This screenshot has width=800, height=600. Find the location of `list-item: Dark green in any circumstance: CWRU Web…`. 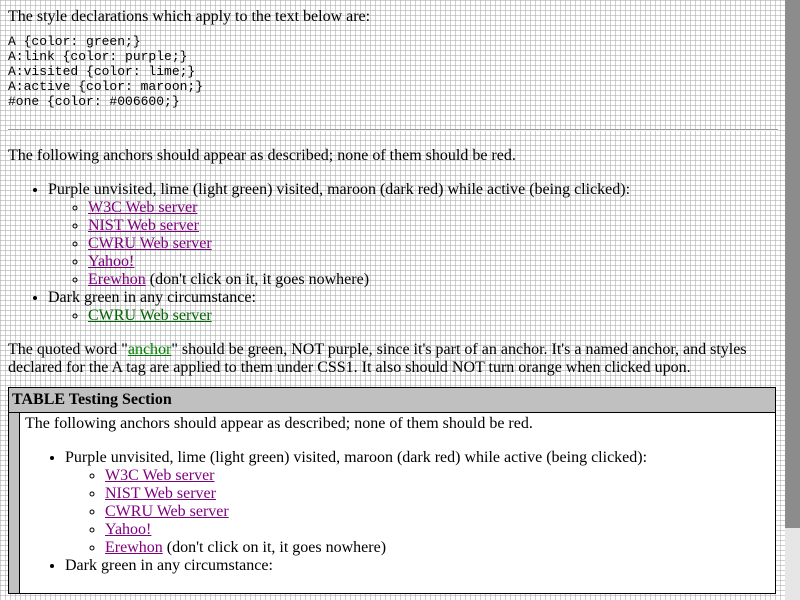

list-item: Dark green in any circumstance: CWRU Web… is located at coordinates (413, 307).